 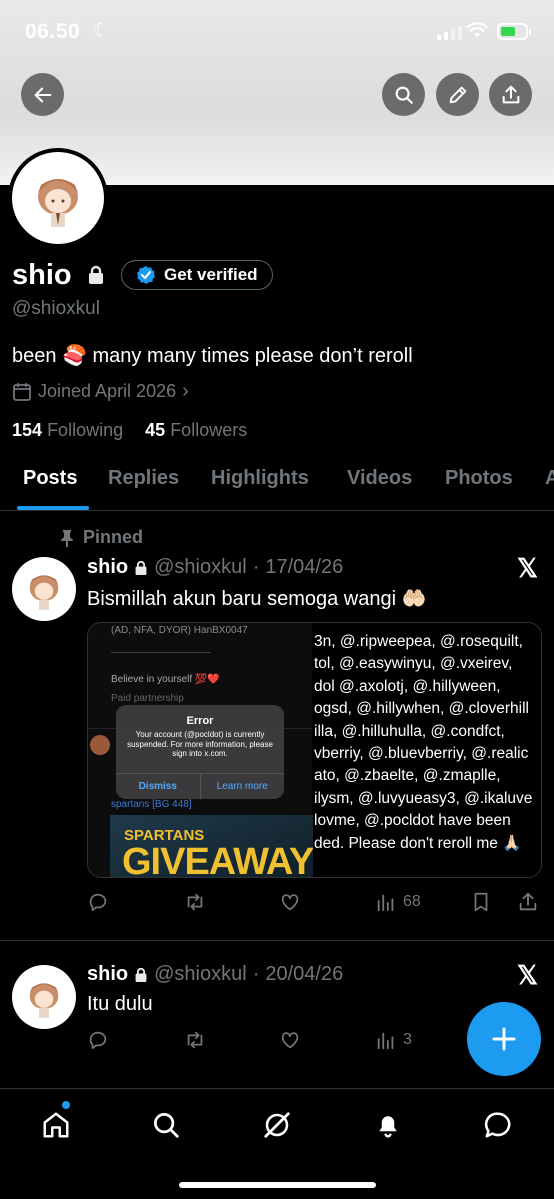 I want to click on profile-avatar, so click(x=58, y=198).